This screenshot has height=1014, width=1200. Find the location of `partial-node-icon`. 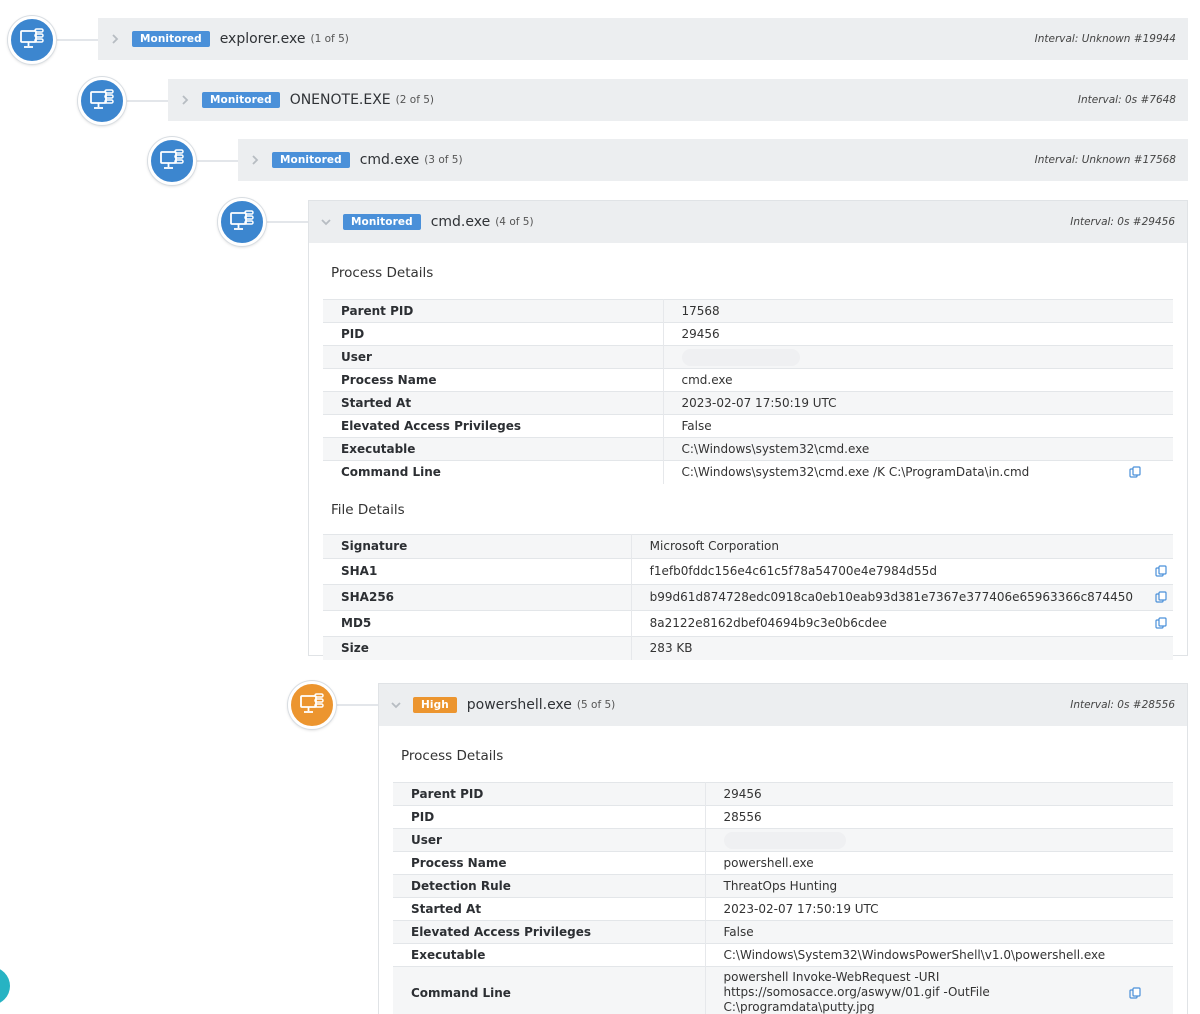

partial-node-icon is located at coordinates (5, 986).